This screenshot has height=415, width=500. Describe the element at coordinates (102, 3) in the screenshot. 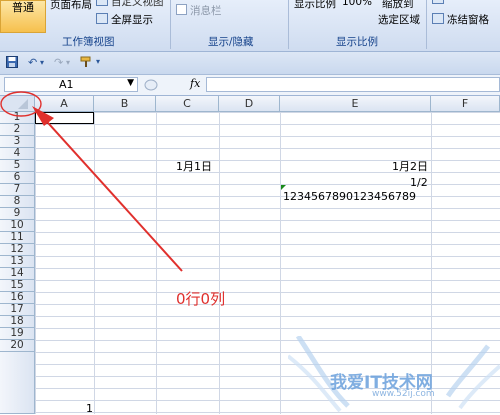

I see `custom-view-icon` at that location.